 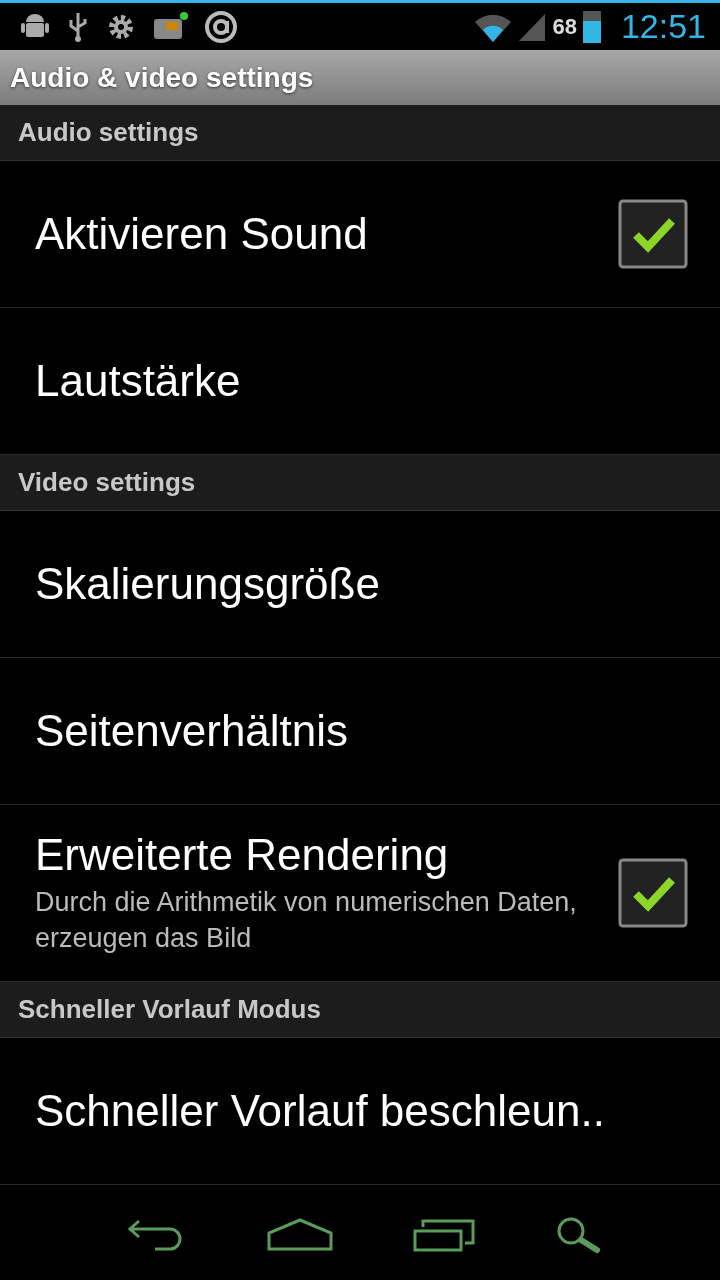 What do you see at coordinates (169, 1009) in the screenshot?
I see `section-title: Schneller Vorlauf Modus` at bounding box center [169, 1009].